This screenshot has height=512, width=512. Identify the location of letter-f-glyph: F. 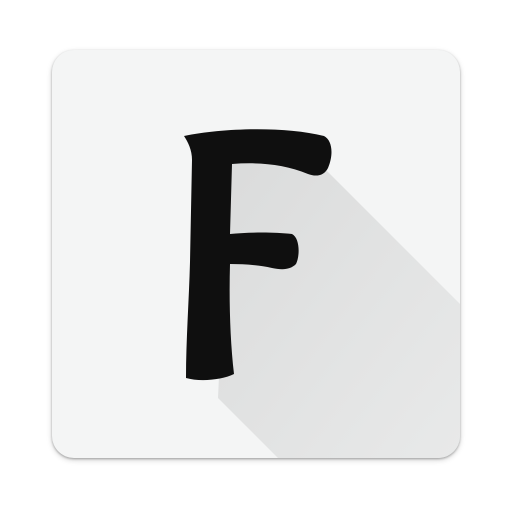
(258, 255).